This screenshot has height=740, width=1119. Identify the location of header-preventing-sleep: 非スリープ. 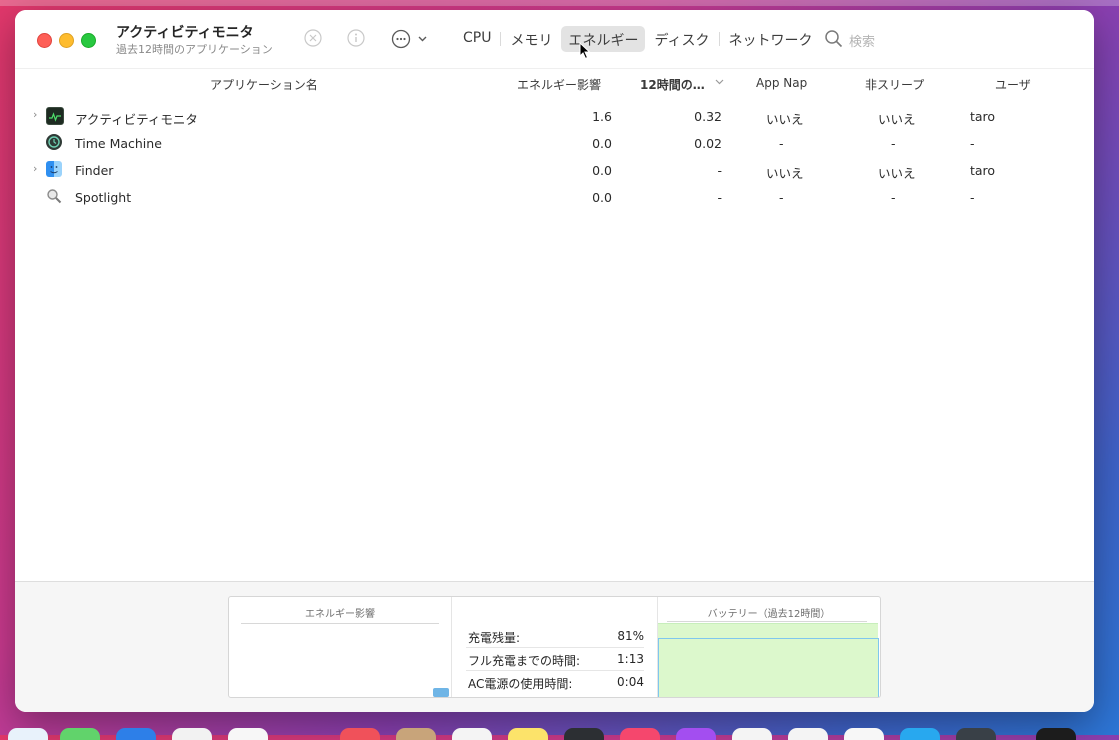
(894, 84).